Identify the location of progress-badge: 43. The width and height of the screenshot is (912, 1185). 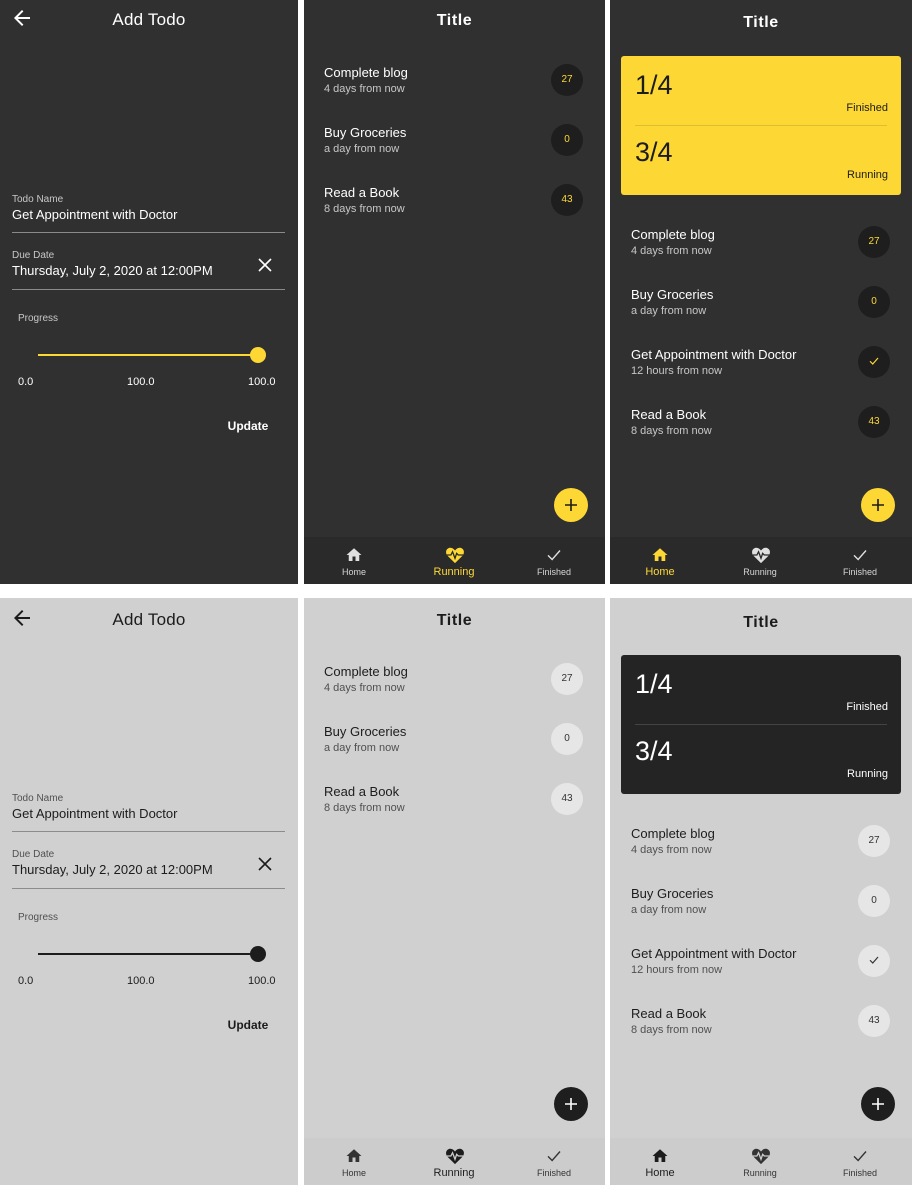
(874, 422).